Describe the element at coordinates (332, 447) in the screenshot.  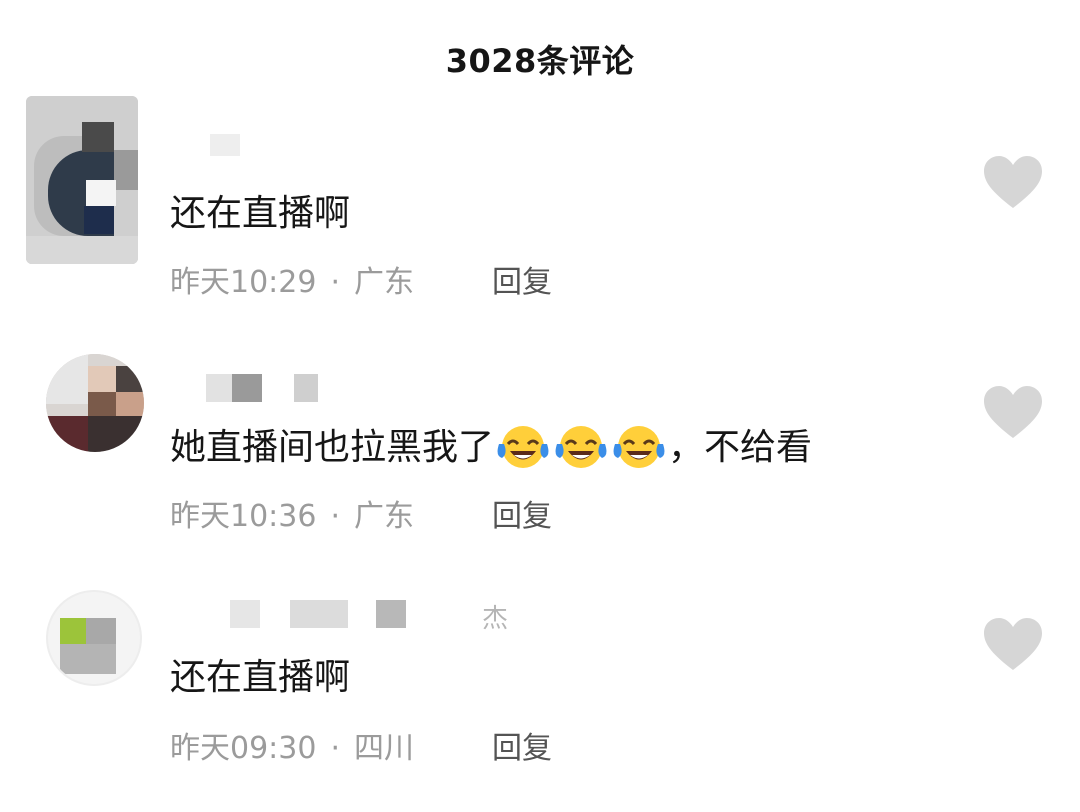
I see `comment-text-part: 她直播间也拉黑我了` at that location.